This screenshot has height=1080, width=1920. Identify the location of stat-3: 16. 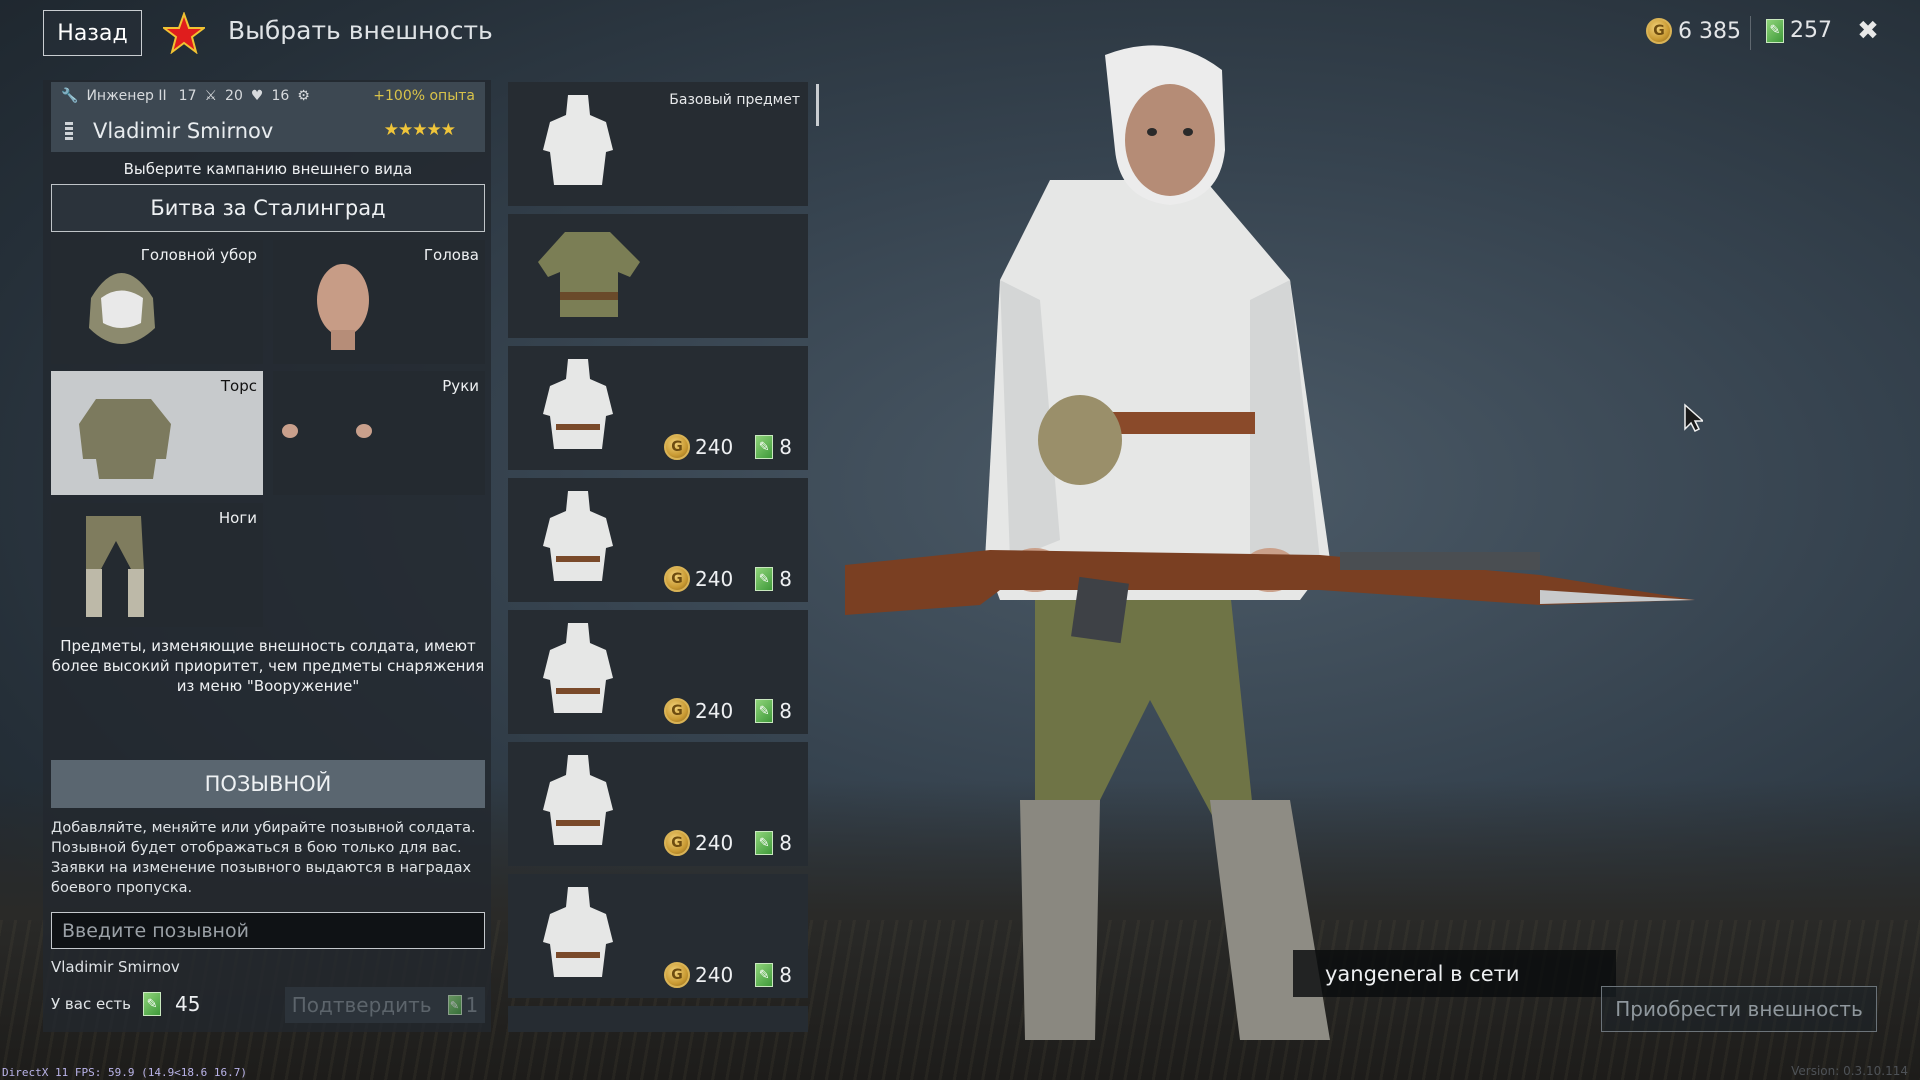
(280, 96).